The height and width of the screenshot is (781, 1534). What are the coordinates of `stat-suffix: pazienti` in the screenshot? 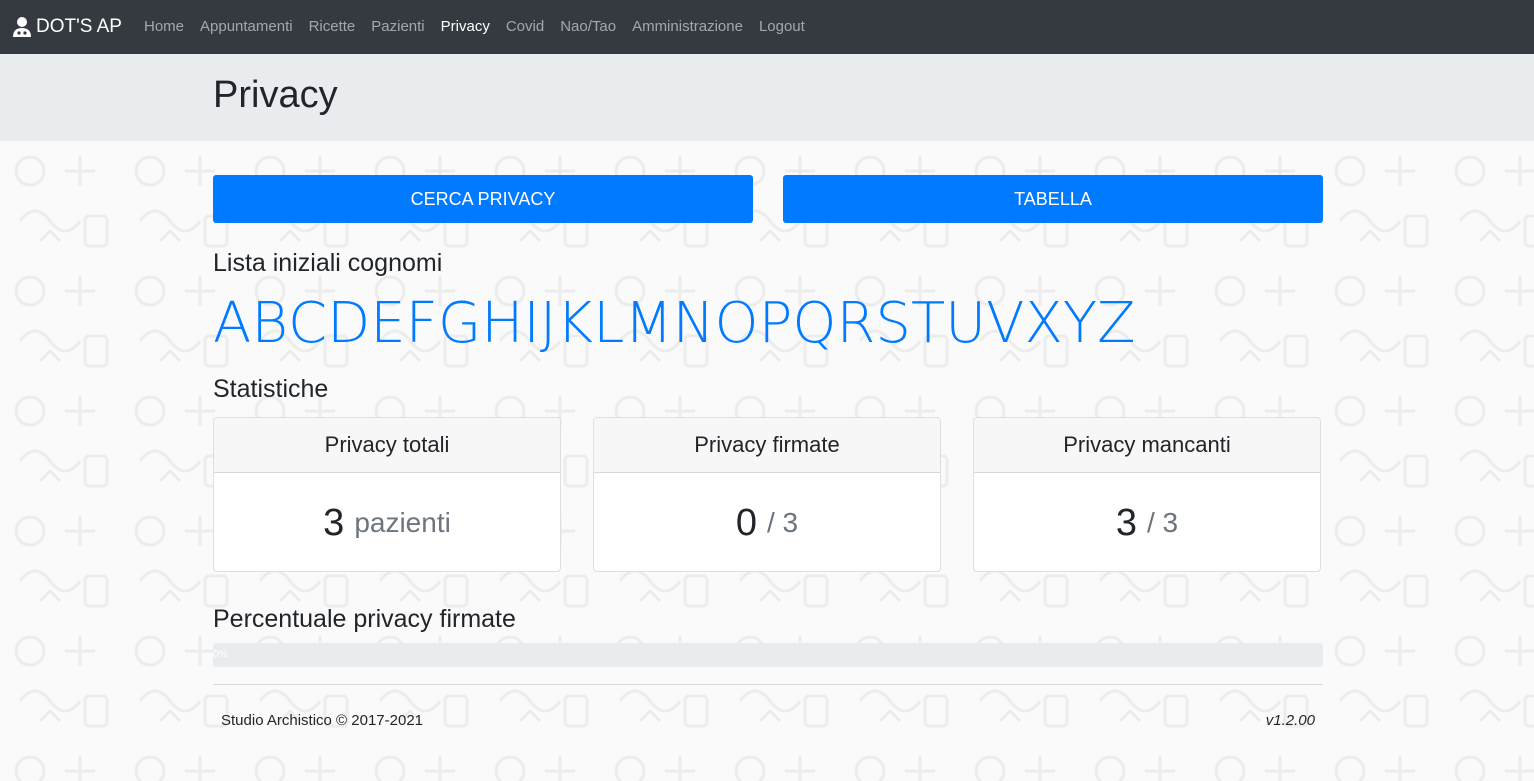 It's located at (402, 522).